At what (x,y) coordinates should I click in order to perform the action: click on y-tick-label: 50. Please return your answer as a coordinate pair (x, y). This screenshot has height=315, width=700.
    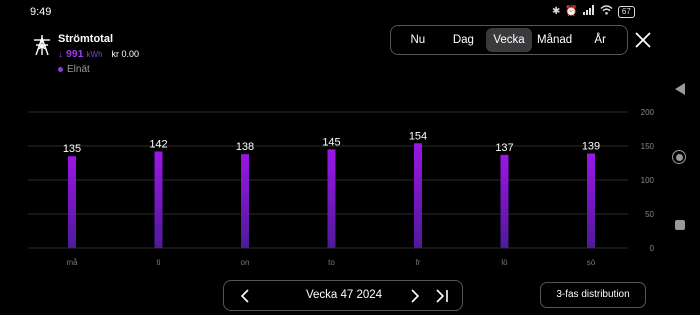
    Looking at the image, I should click on (649, 214).